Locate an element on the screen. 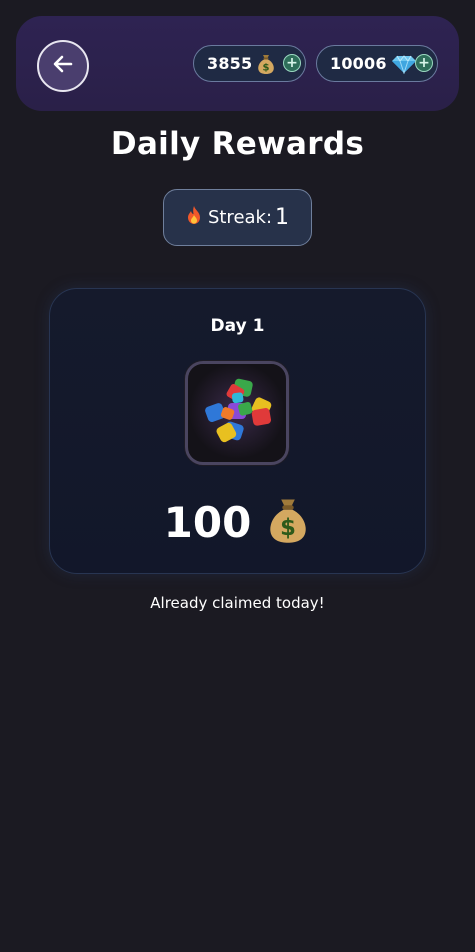 This screenshot has width=475, height=952. coins-balance: 3855 $ + is located at coordinates (249, 63).